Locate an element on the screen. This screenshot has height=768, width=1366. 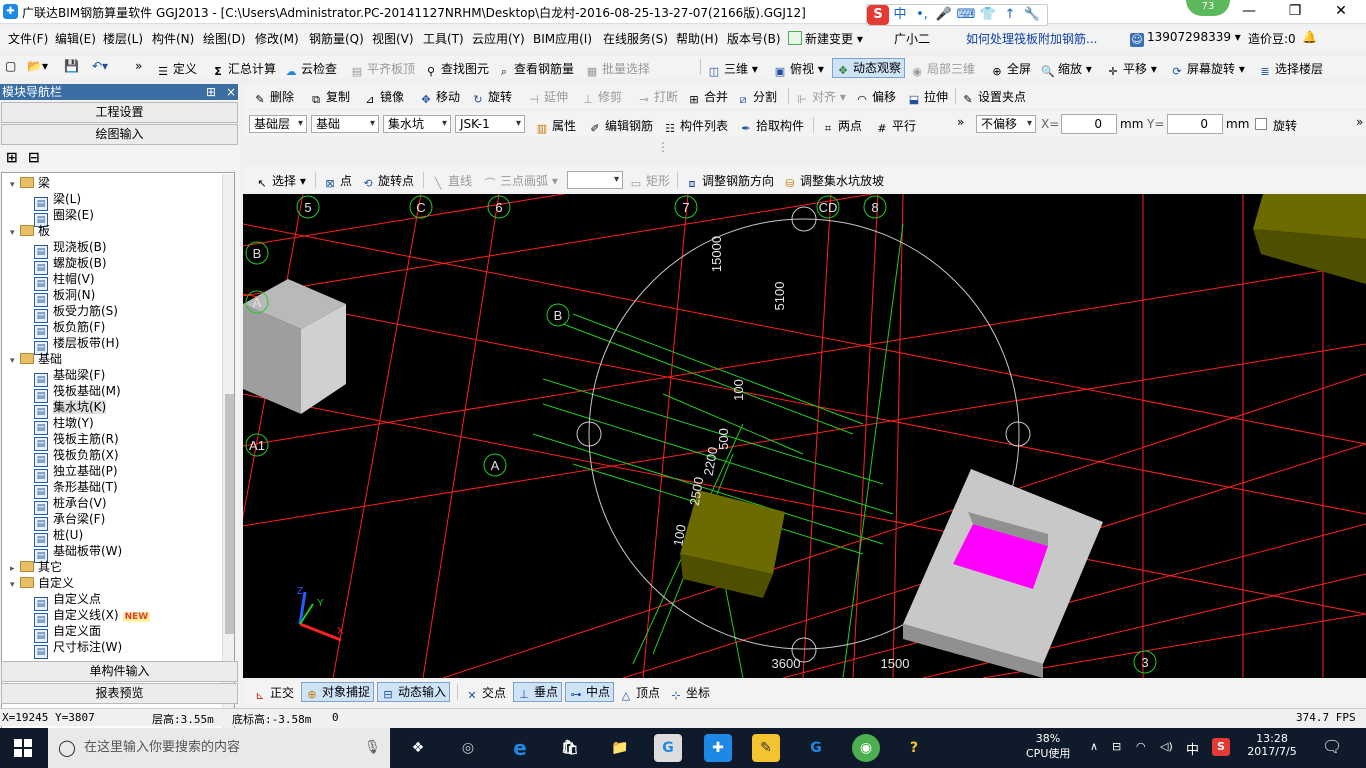
define-button: ☰ 定义 is located at coordinates (176, 69).